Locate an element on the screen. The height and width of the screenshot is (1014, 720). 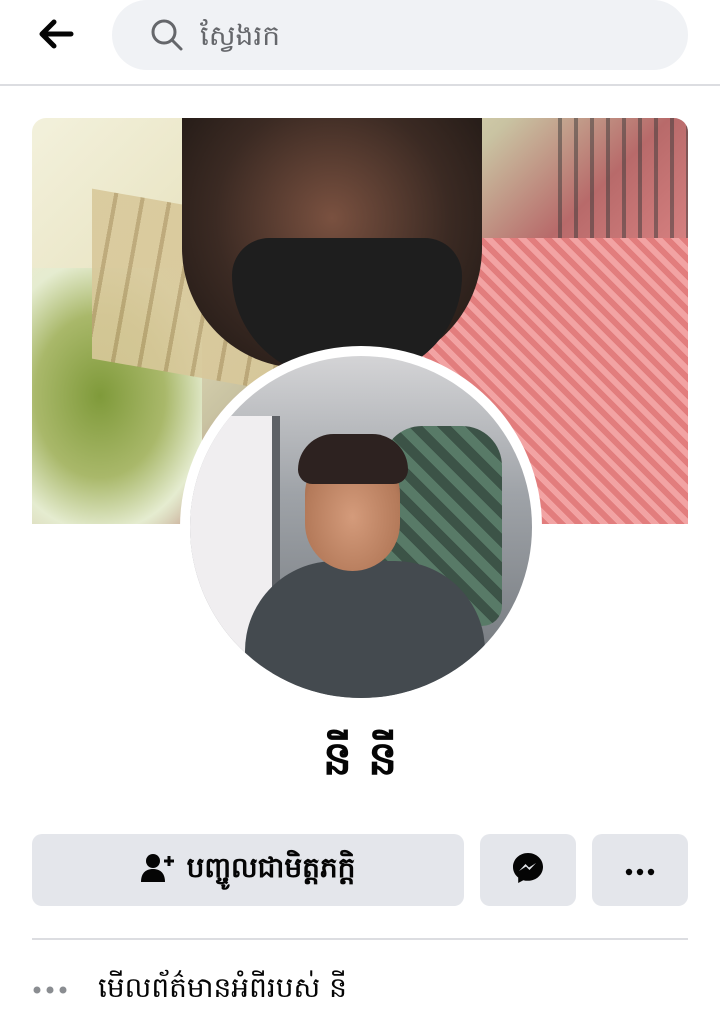
back-arrow-icon is located at coordinates (56, 36).